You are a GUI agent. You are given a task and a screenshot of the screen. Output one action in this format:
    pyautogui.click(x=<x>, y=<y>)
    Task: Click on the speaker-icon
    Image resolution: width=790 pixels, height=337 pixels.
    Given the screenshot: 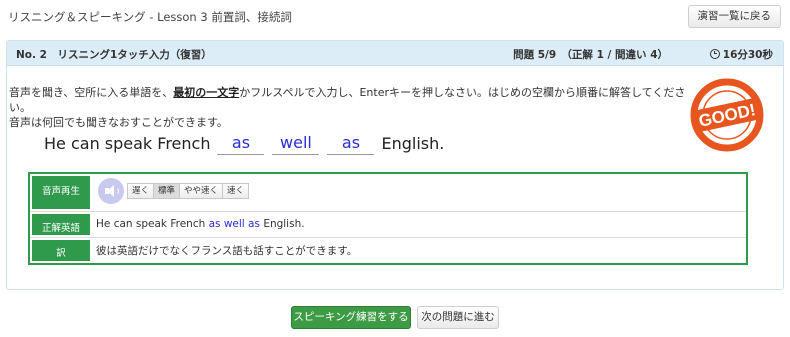 What is the action you would take?
    pyautogui.click(x=111, y=191)
    